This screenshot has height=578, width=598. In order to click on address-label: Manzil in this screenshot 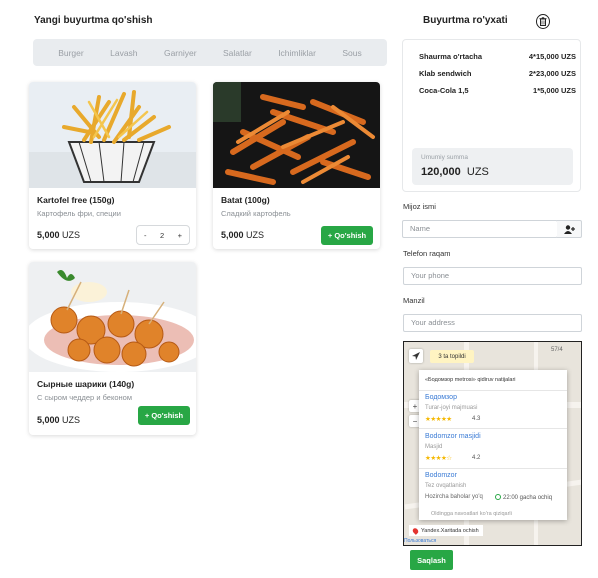, I will do `click(414, 300)`.